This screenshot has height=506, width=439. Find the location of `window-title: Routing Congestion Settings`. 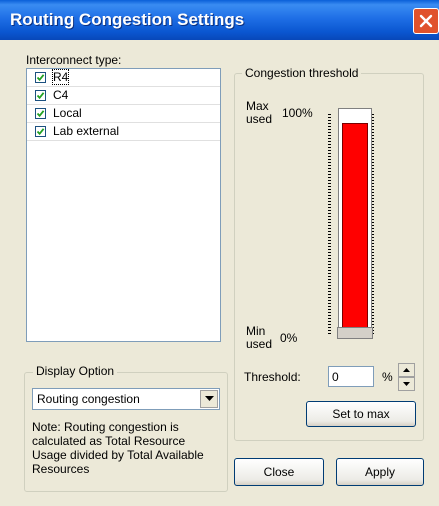

window-title: Routing Congestion Settings is located at coordinates (127, 19).